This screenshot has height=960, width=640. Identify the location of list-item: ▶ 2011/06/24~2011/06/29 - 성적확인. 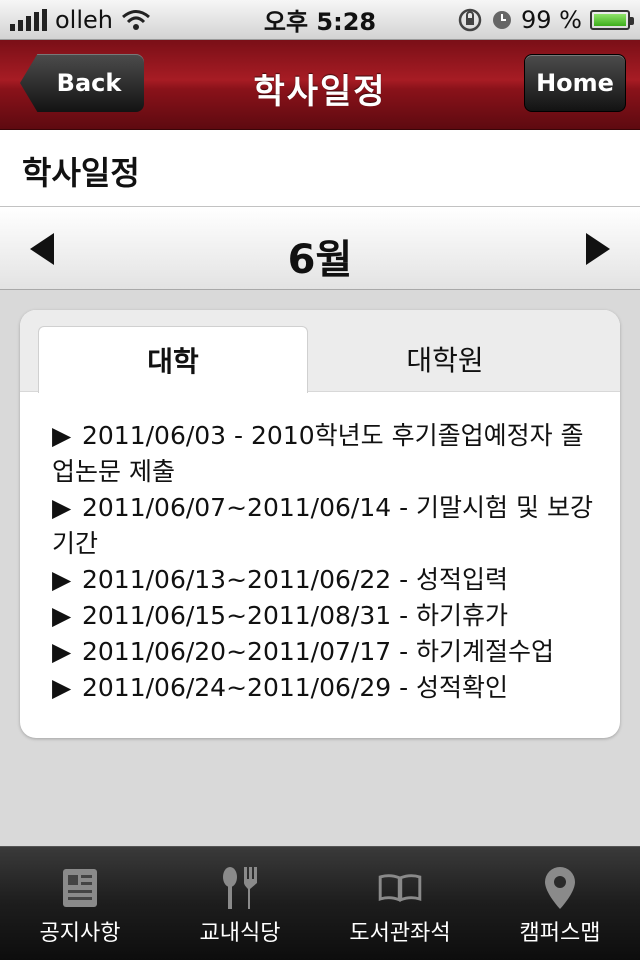
(326, 688).